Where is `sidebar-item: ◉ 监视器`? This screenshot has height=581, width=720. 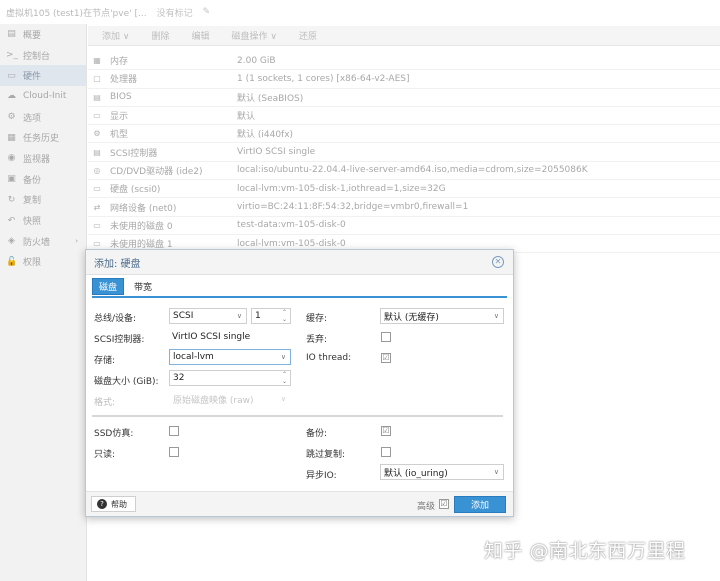 sidebar-item: ◉ 监视器 is located at coordinates (43, 158).